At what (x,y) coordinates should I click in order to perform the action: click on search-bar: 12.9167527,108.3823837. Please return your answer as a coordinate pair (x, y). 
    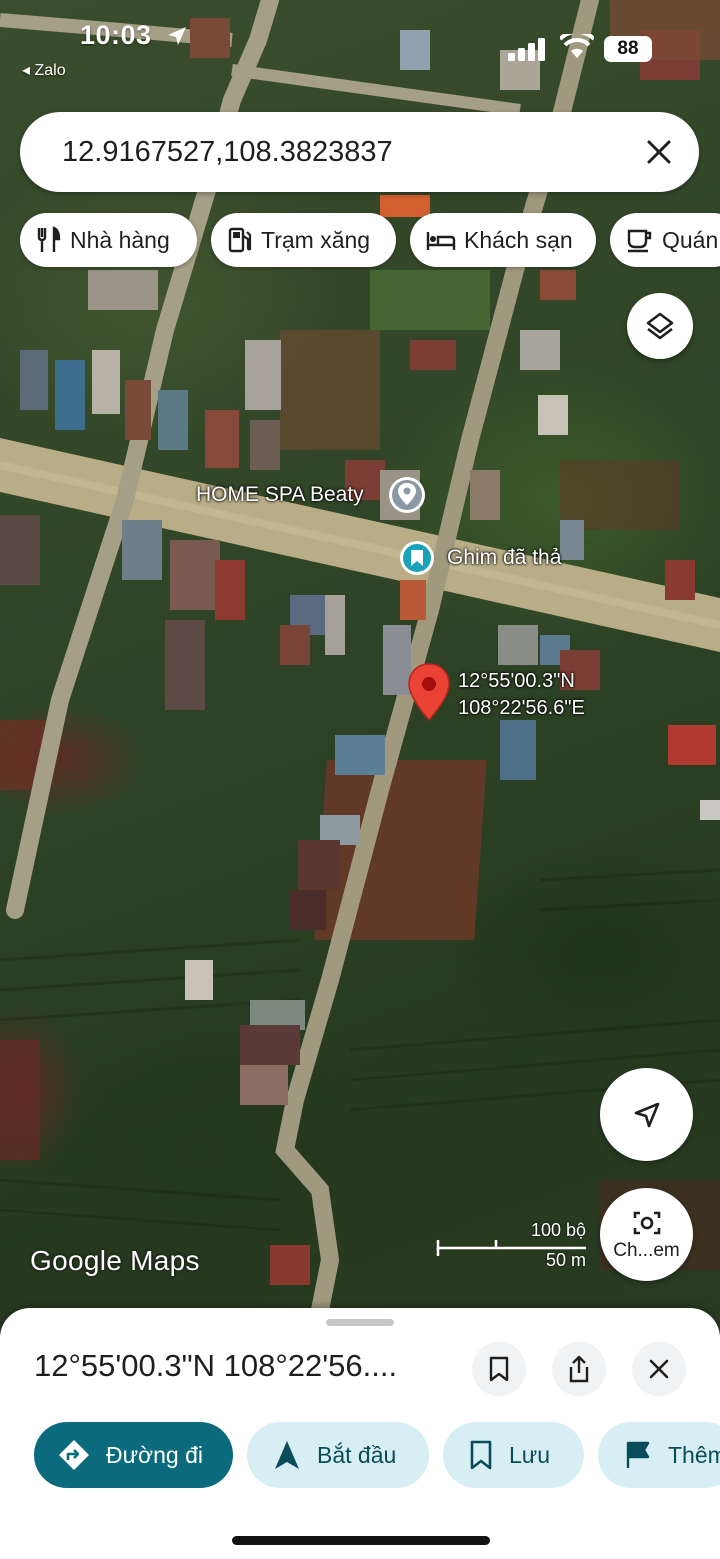
    Looking at the image, I should click on (359, 152).